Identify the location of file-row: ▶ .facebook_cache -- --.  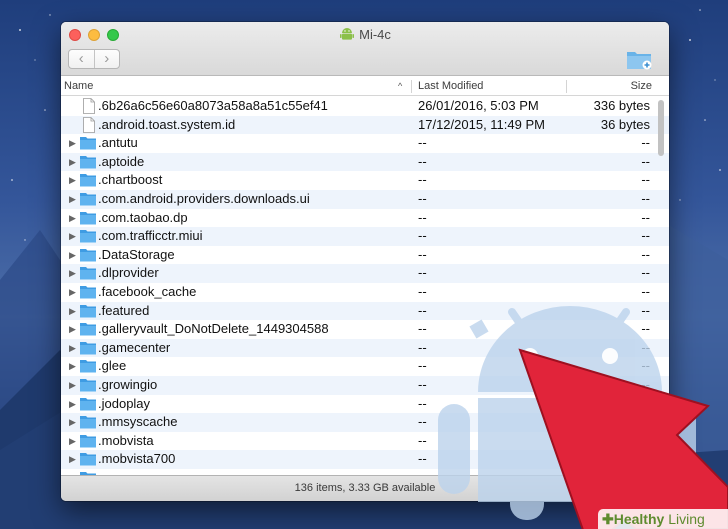
(365, 292).